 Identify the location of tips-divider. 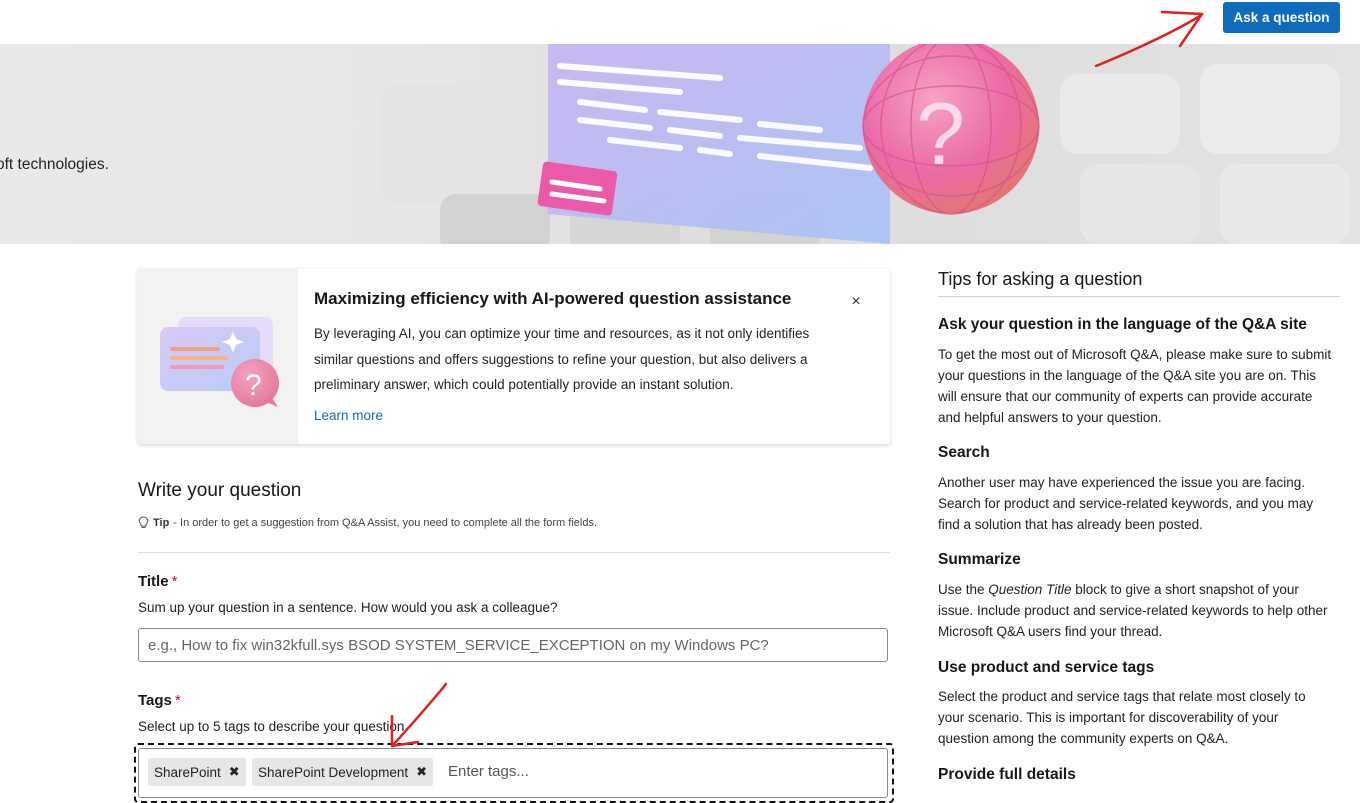
(1139, 296).